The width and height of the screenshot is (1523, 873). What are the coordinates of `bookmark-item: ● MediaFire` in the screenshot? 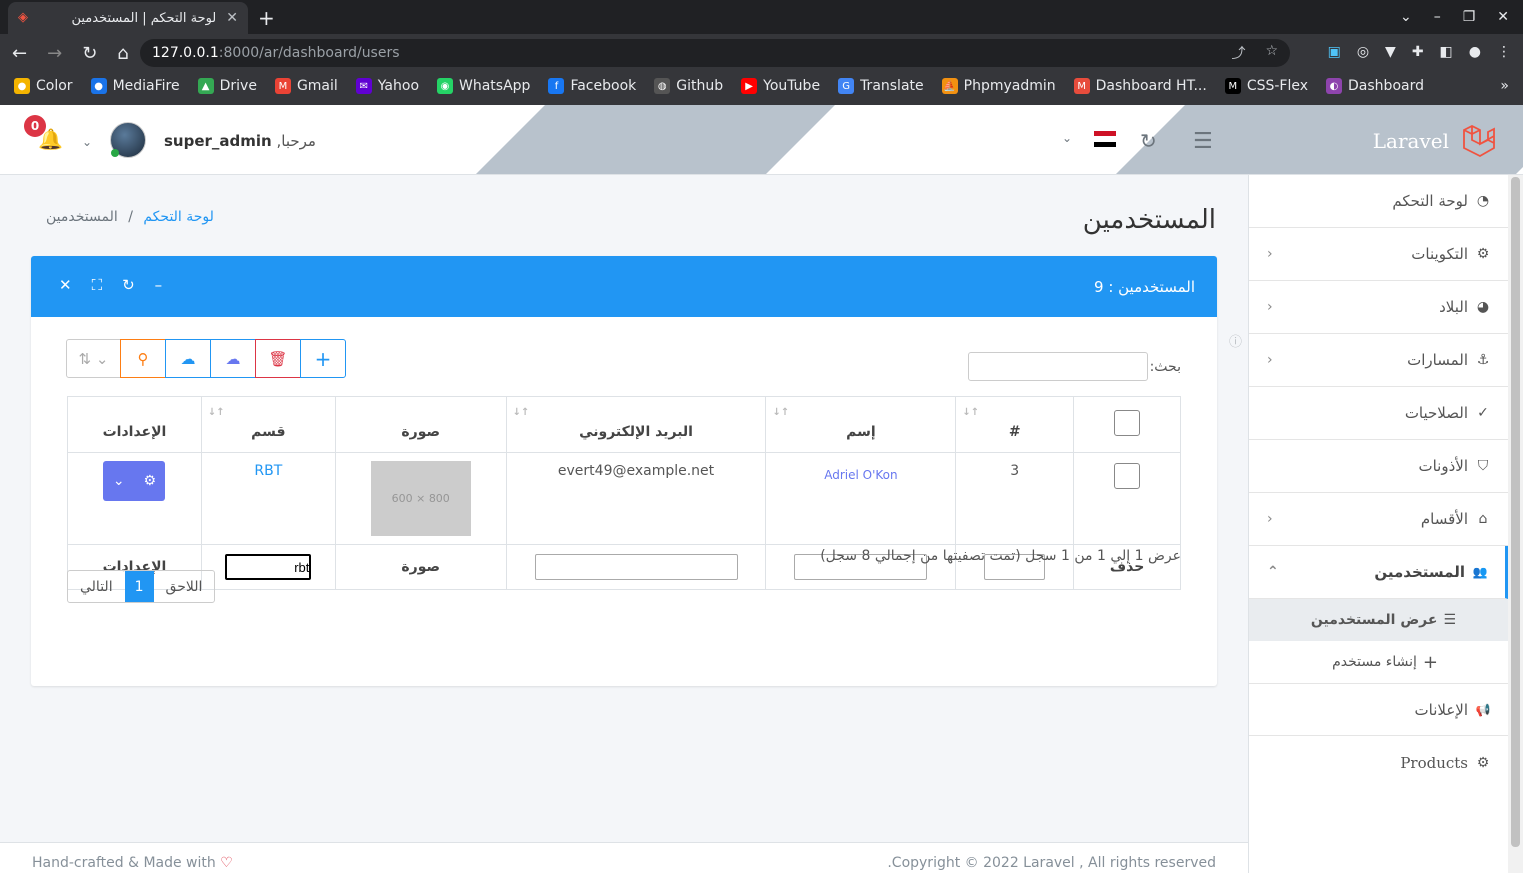 It's located at (135, 86).